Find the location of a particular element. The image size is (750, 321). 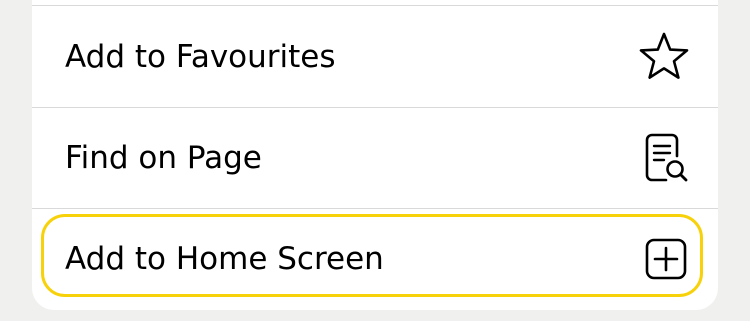

document-search-icon is located at coordinates (666, 157).